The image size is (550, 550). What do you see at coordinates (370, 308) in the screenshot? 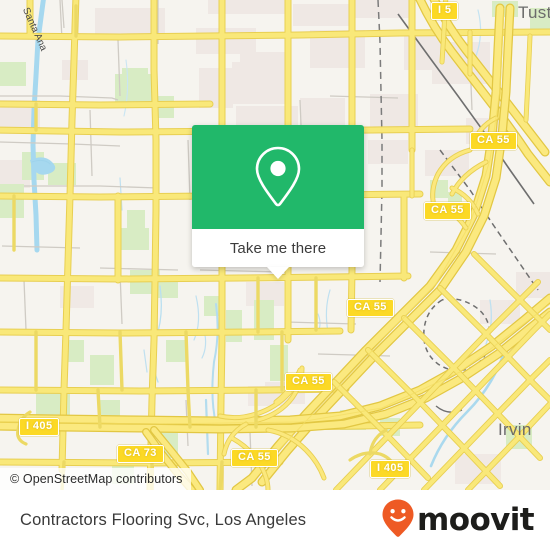
I see `shield-ca55-mid: CA 55` at bounding box center [370, 308].